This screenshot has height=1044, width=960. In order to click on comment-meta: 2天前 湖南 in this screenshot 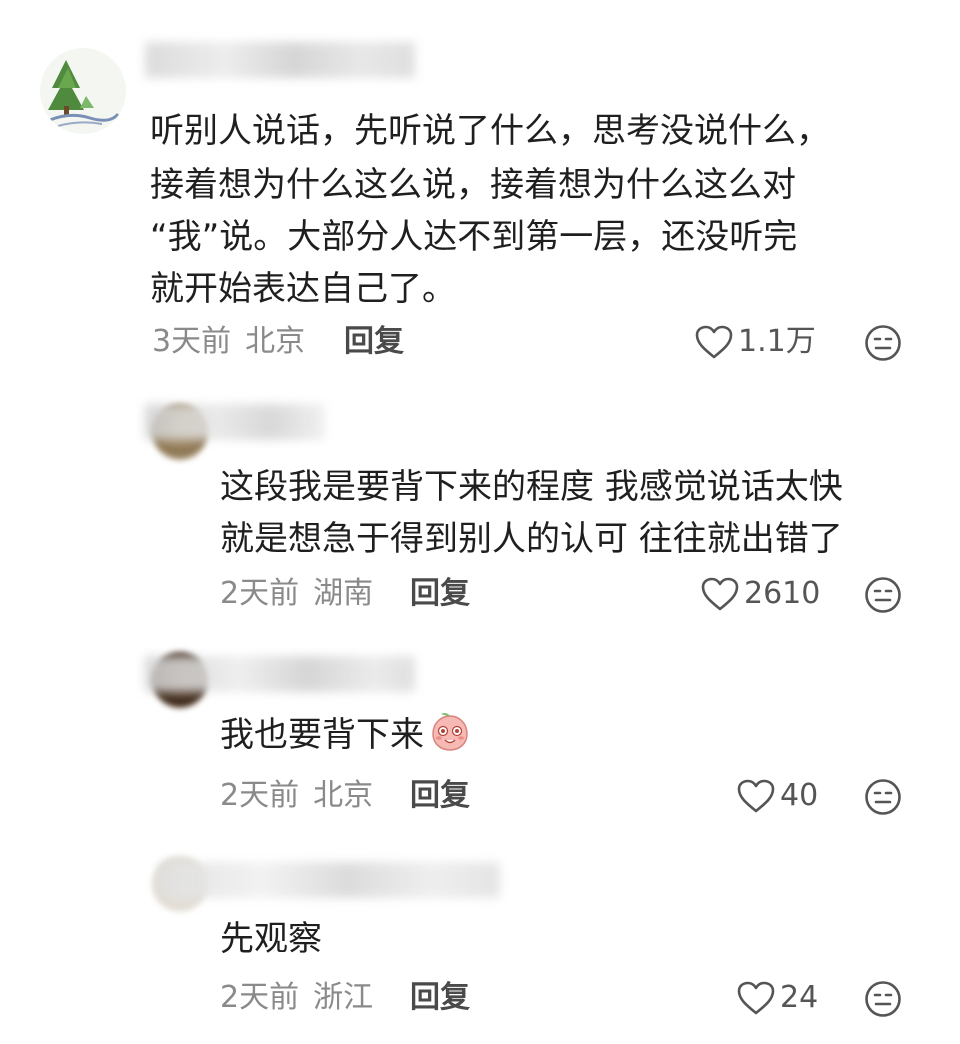, I will do `click(296, 594)`.